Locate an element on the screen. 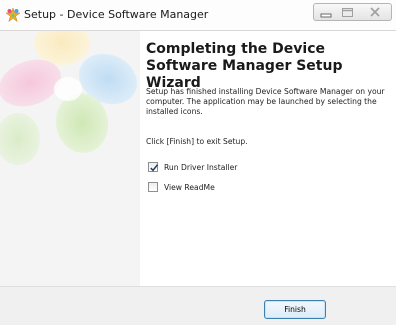 Image resolution: width=396 pixels, height=325 pixels. view-readme-checkbox is located at coordinates (153, 187).